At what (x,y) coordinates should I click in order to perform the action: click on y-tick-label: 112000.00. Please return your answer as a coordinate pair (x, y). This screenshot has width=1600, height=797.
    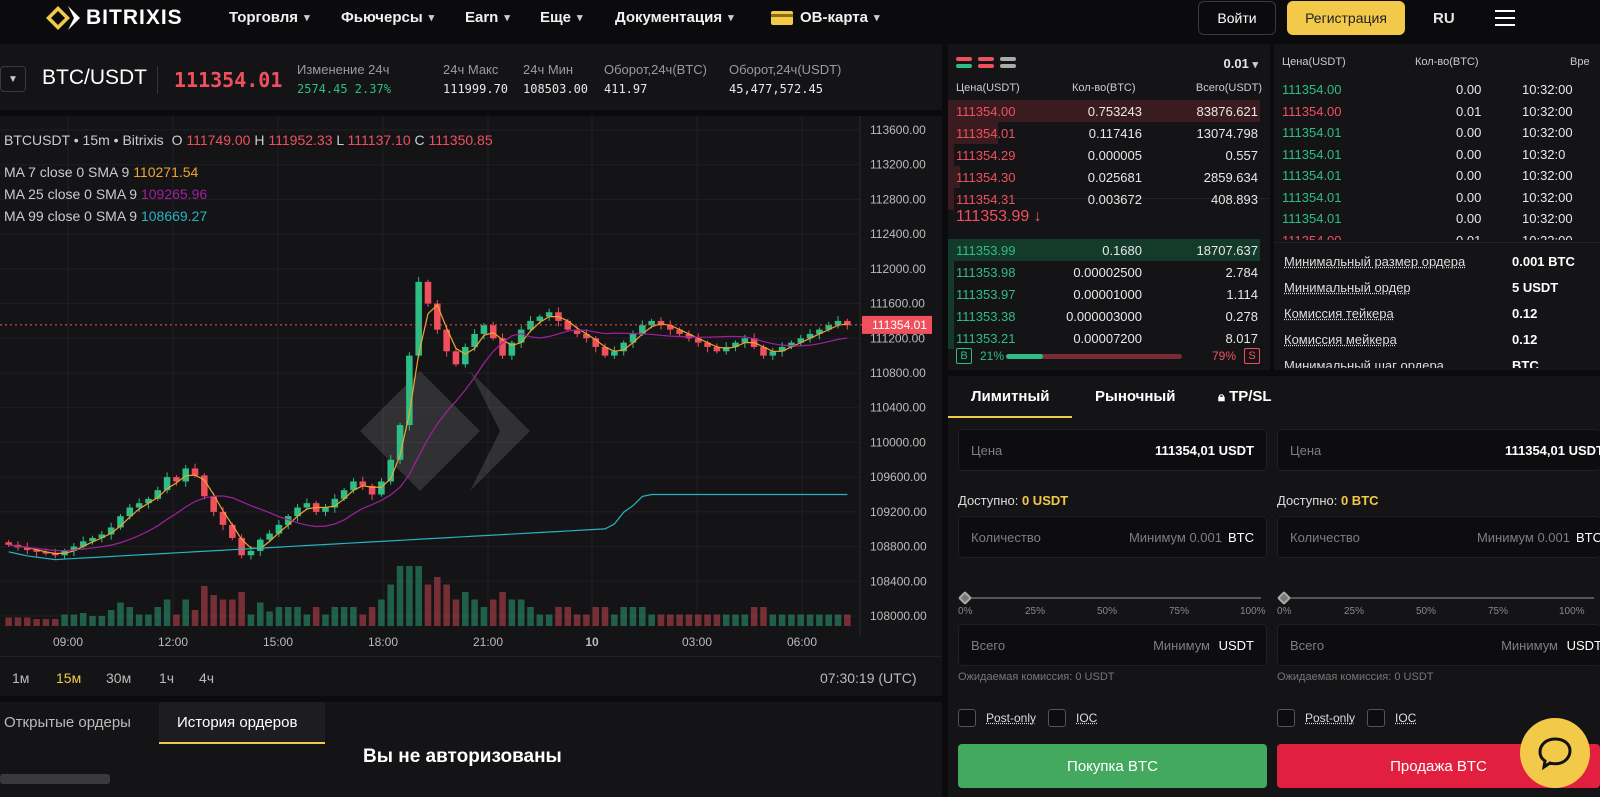
    Looking at the image, I should click on (898, 269).